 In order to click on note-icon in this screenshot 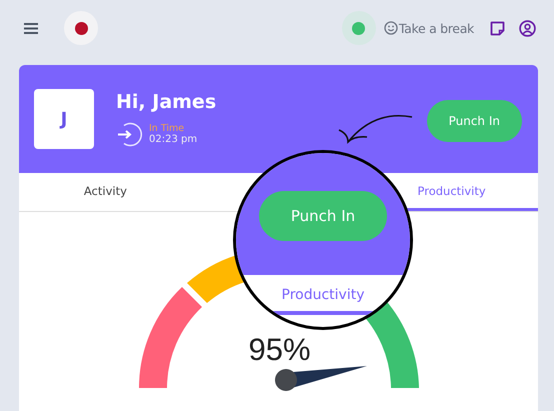, I will do `click(497, 28)`.